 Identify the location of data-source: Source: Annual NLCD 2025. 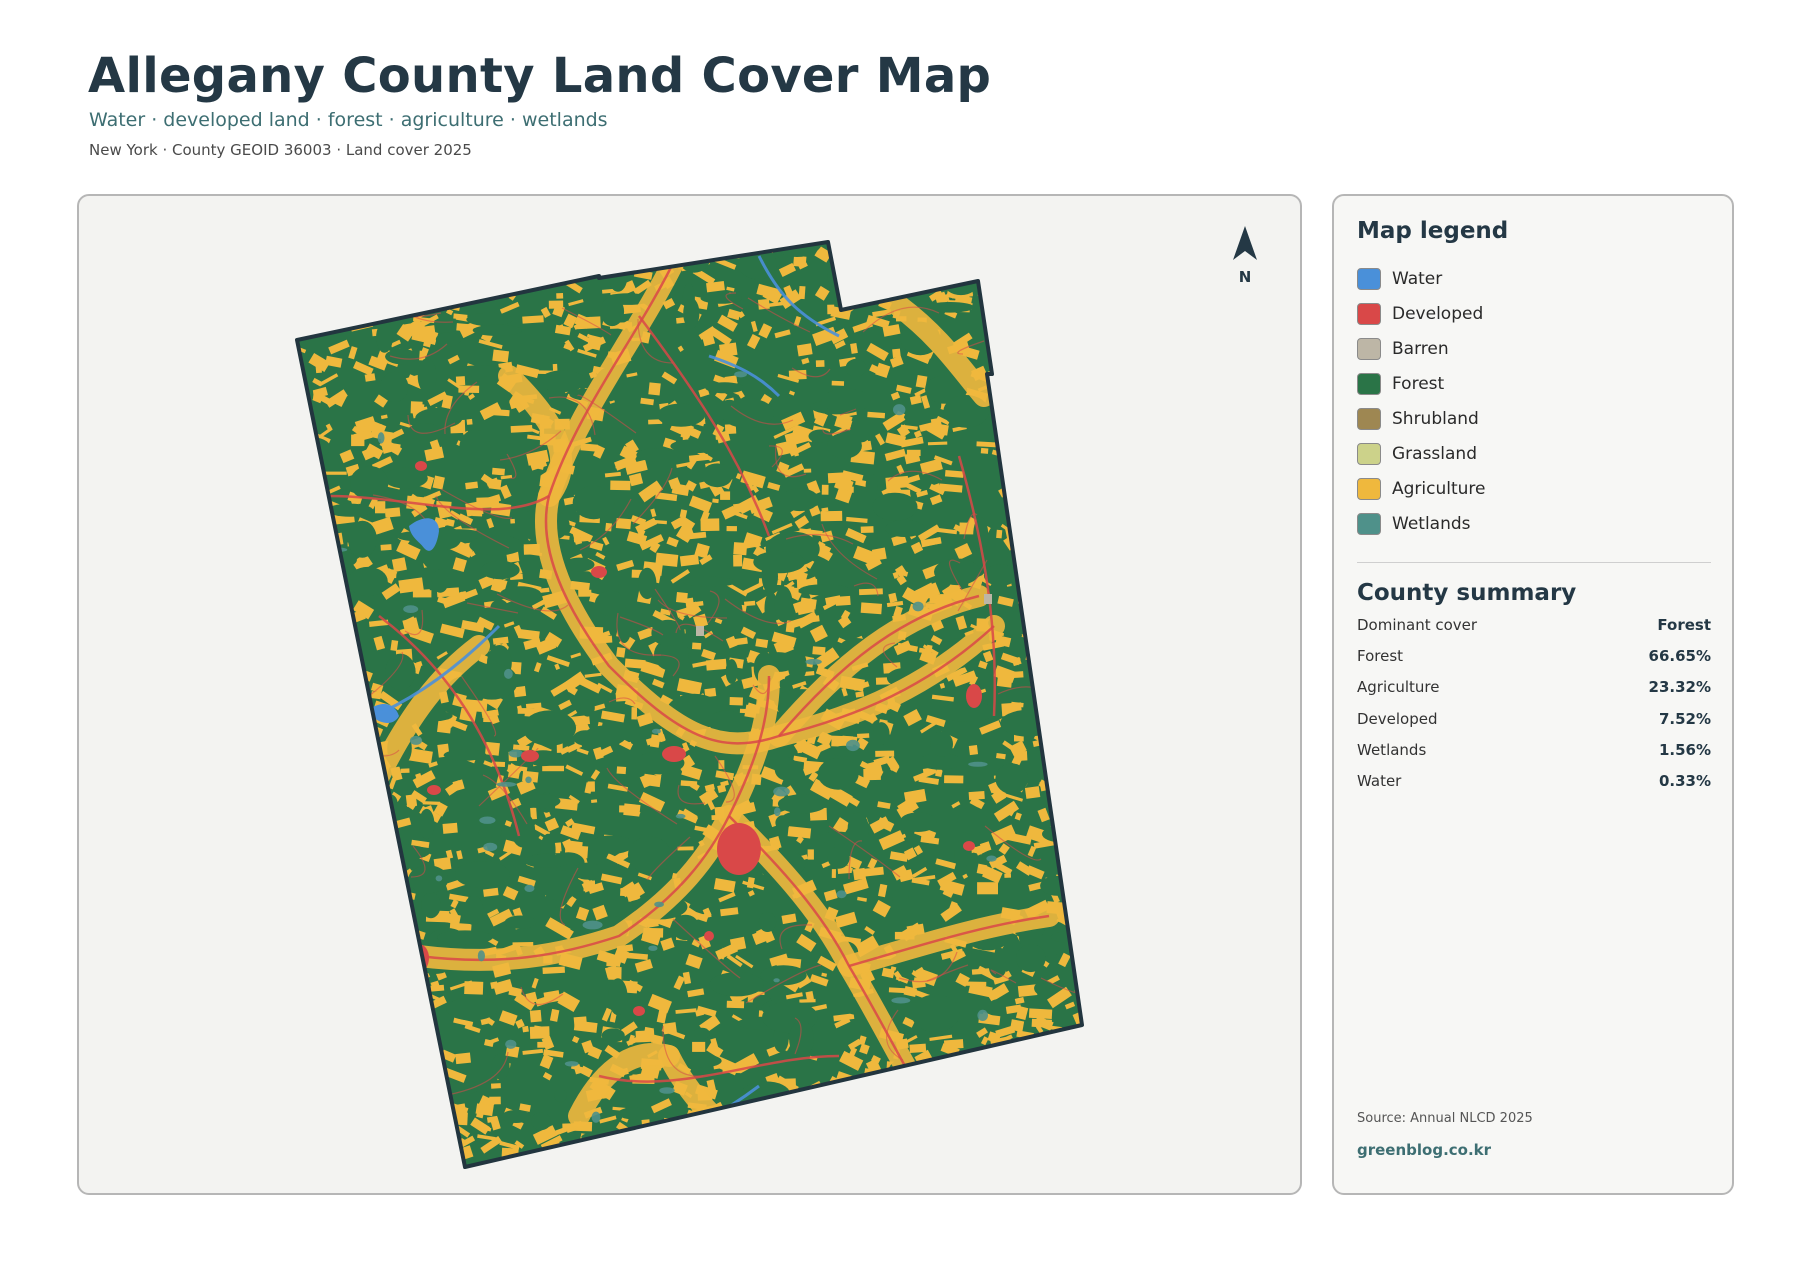
(1445, 1118).